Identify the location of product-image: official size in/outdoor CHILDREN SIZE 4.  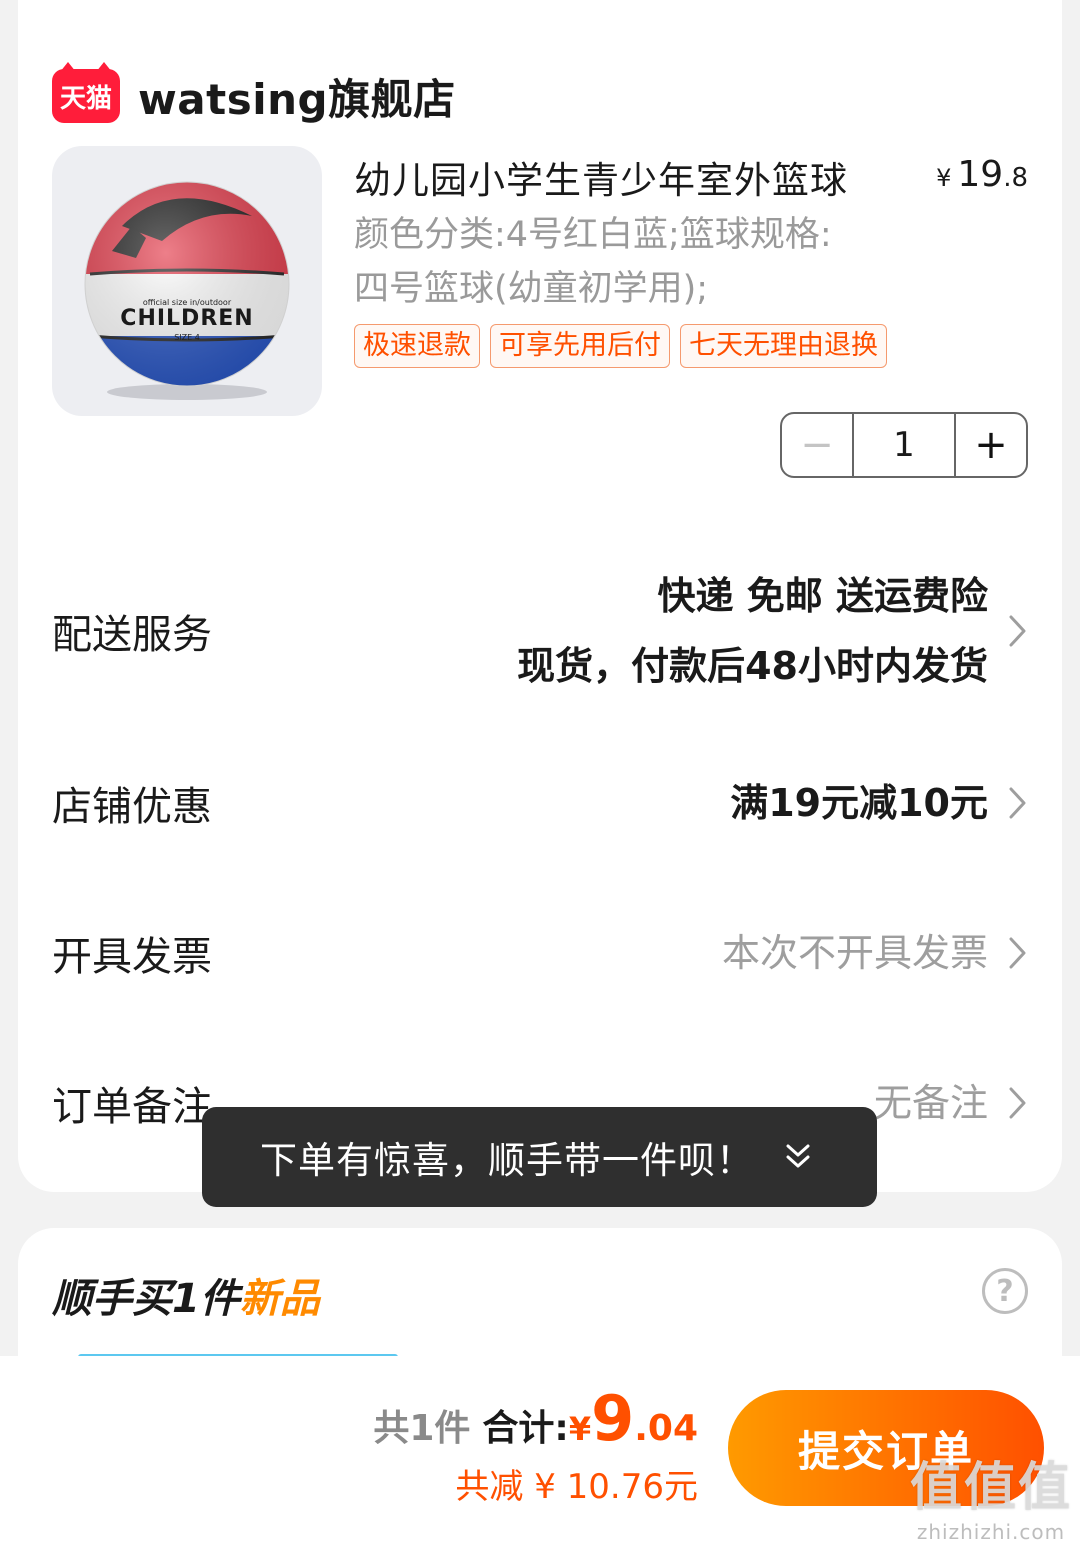
(187, 281).